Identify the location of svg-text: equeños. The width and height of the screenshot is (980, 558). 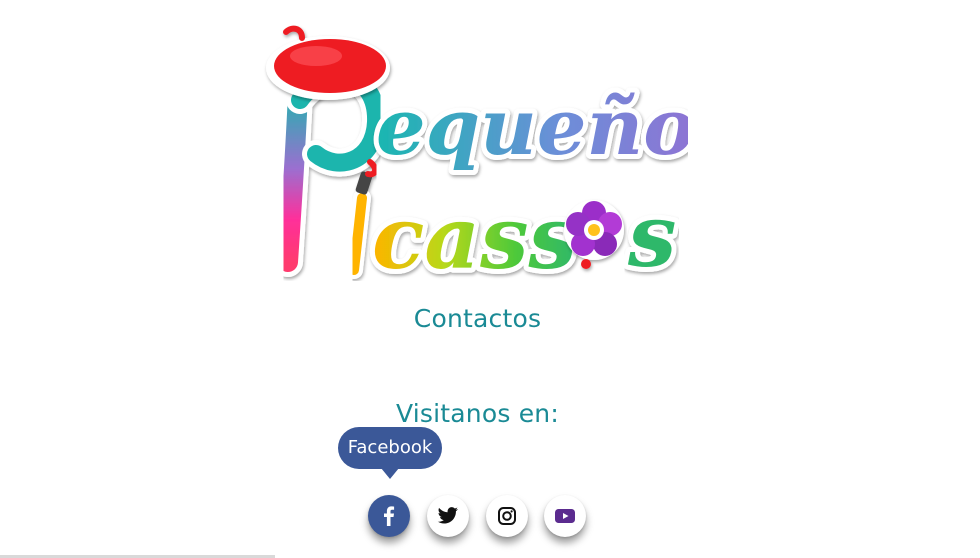
(532, 127).